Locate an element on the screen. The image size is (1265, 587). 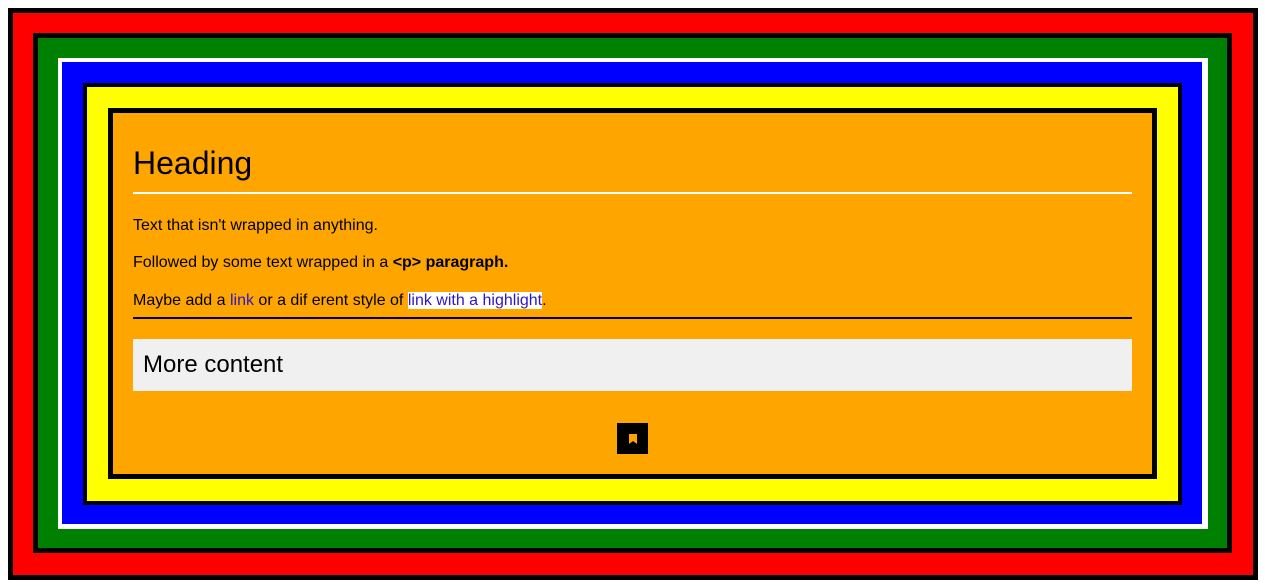
bookmark-icon is located at coordinates (632, 438).